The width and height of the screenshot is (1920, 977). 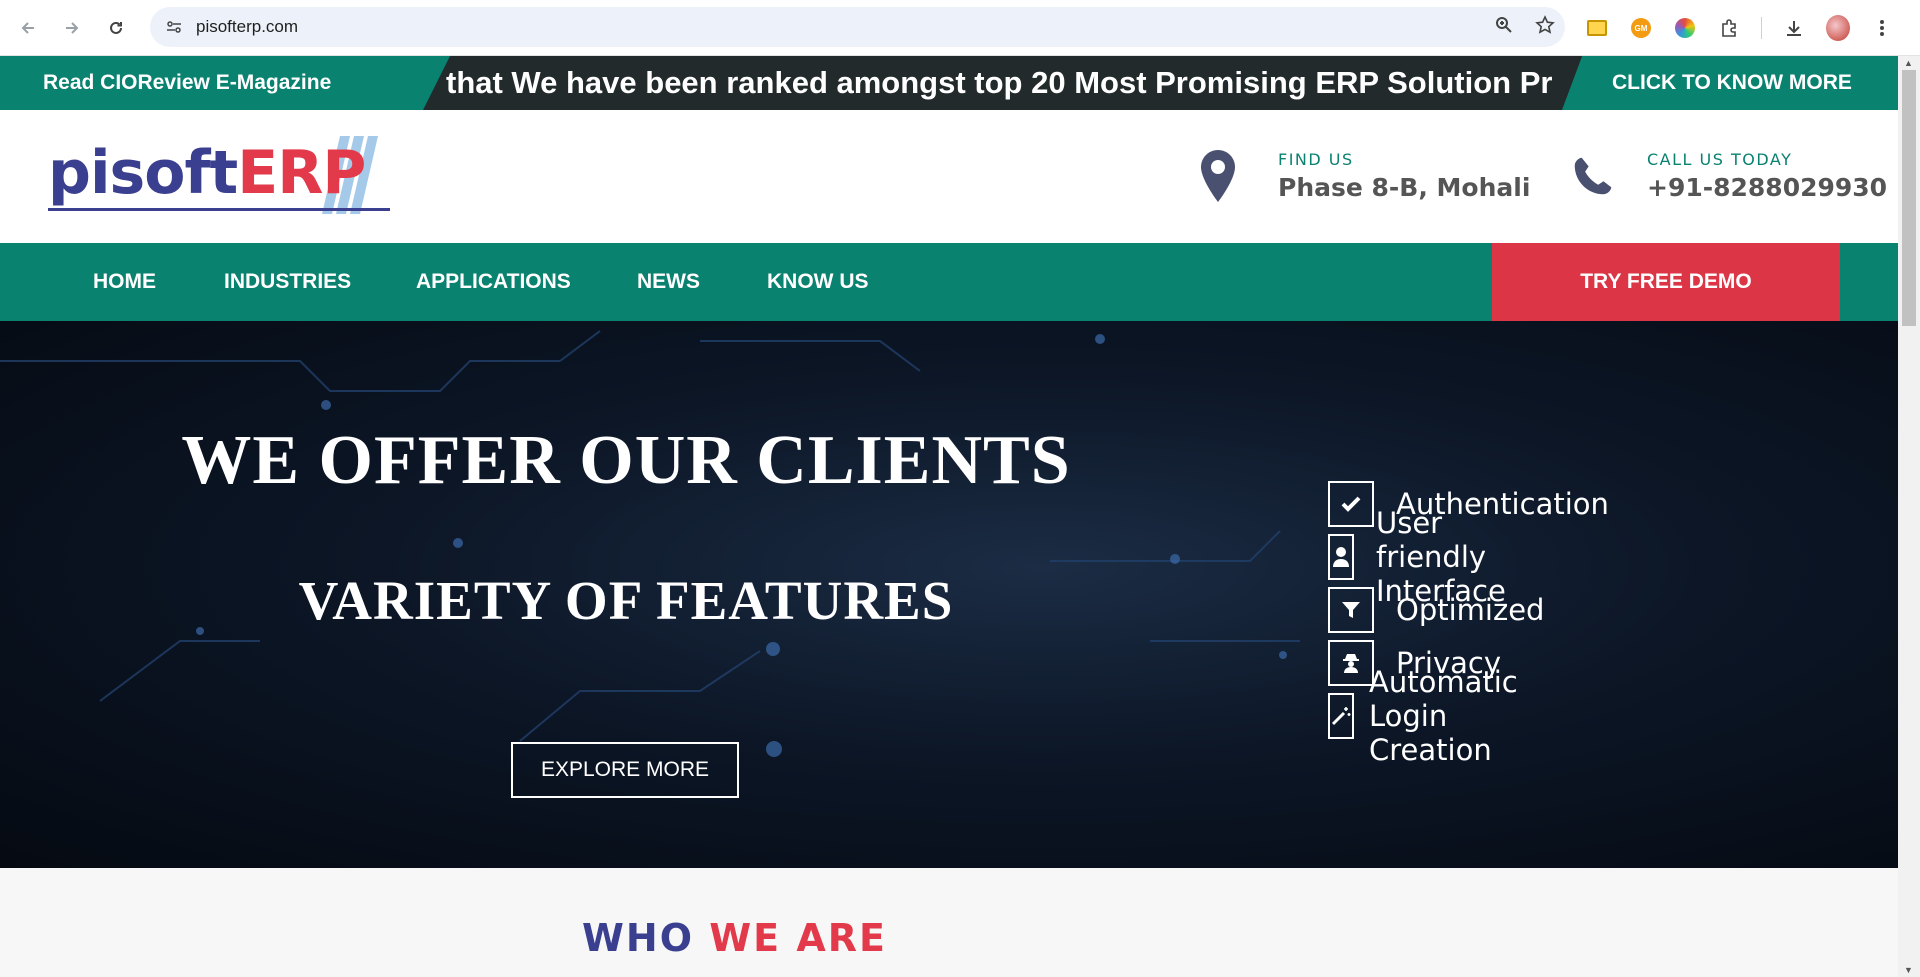 What do you see at coordinates (1443, 716) in the screenshot?
I see `feature-label: Automatic Login Creation` at bounding box center [1443, 716].